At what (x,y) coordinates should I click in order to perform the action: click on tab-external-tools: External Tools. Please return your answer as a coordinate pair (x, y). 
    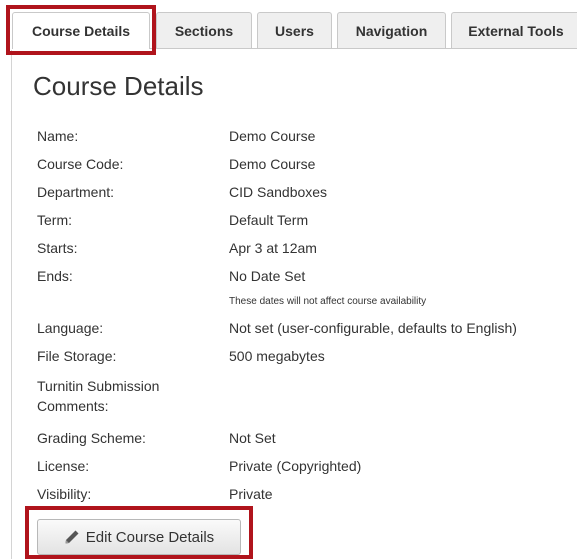
    Looking at the image, I should click on (514, 30).